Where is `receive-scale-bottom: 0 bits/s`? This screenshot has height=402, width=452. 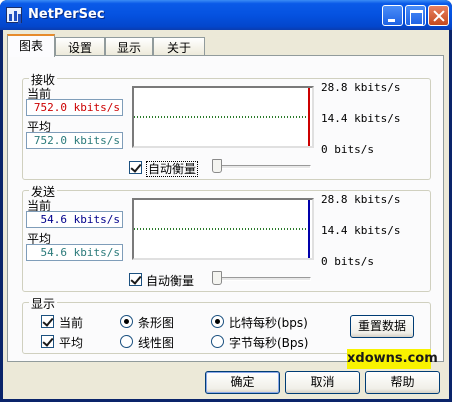 receive-scale-bottom: 0 bits/s is located at coordinates (347, 149).